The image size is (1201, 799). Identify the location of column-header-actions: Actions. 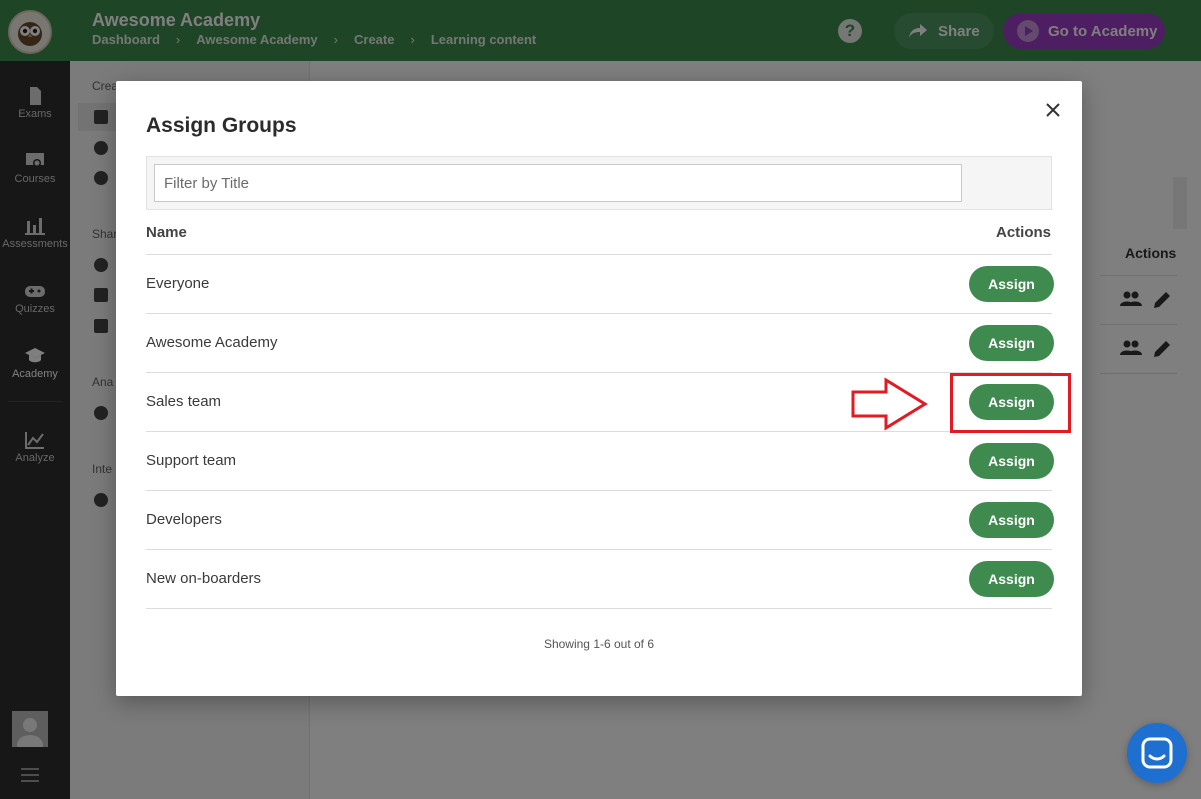
(1023, 232).